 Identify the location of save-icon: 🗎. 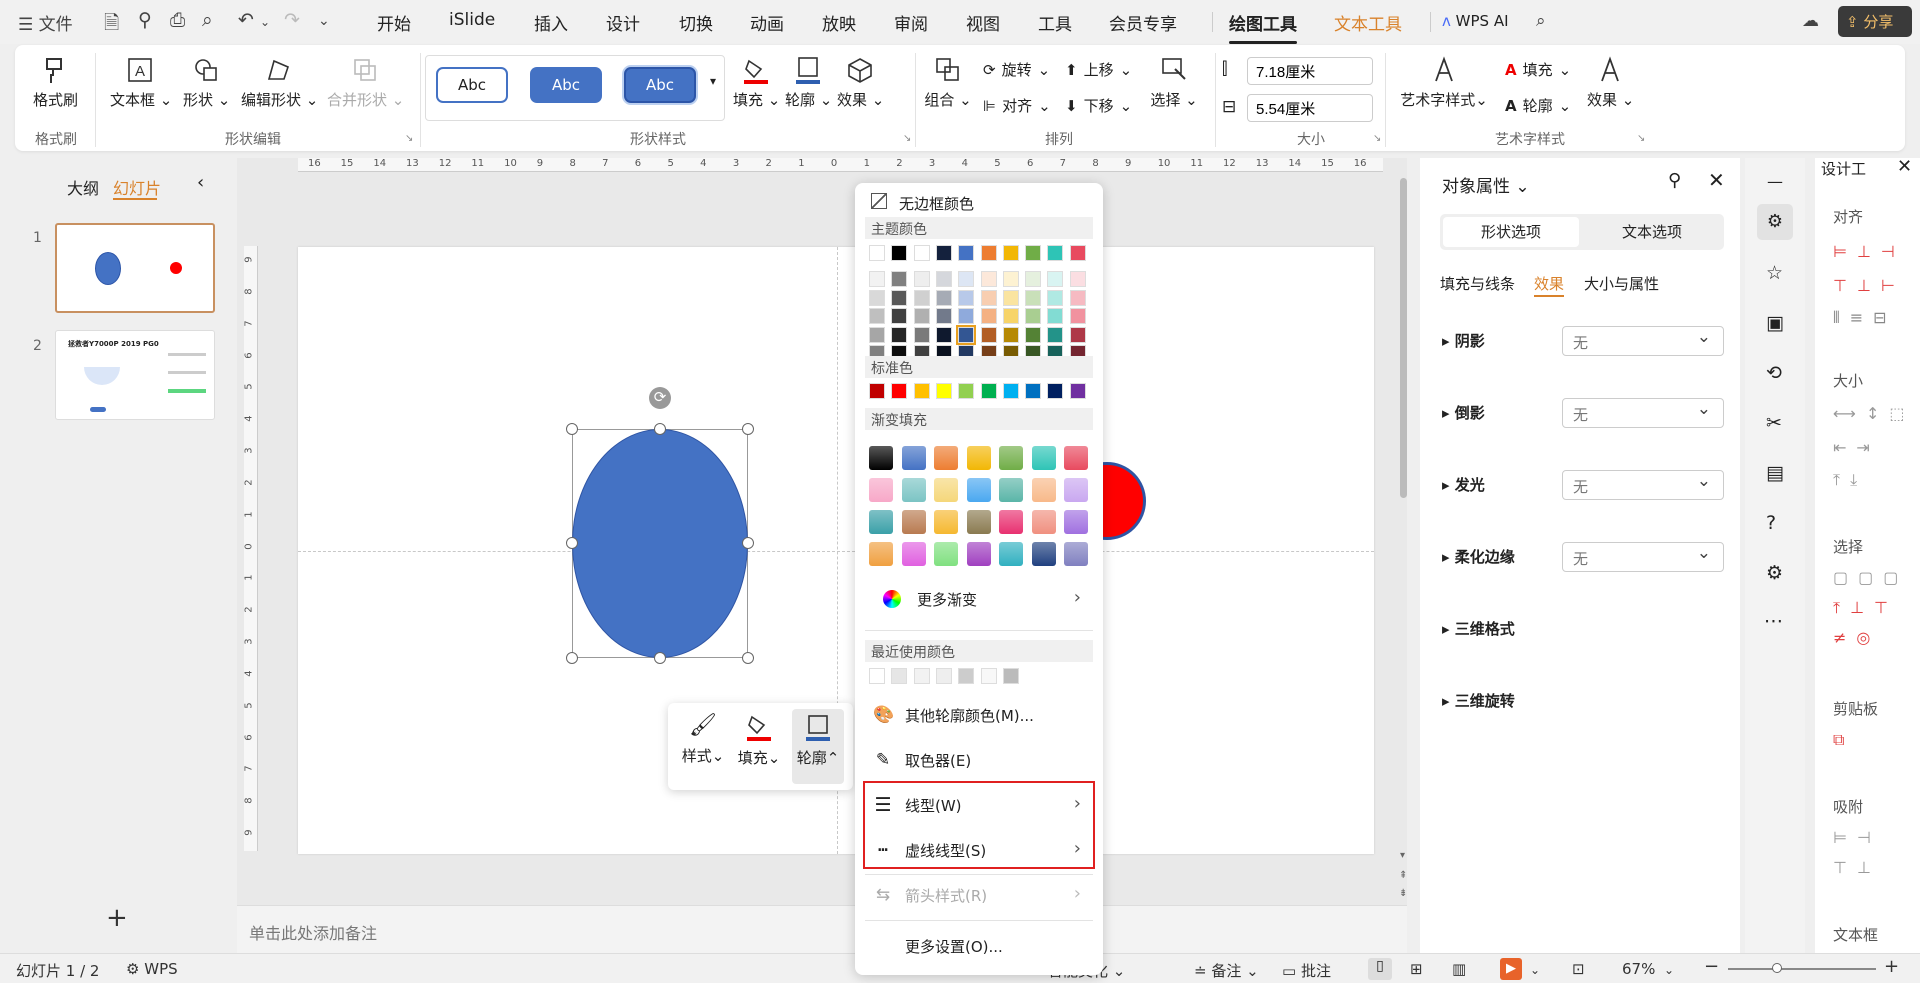
(111, 25).